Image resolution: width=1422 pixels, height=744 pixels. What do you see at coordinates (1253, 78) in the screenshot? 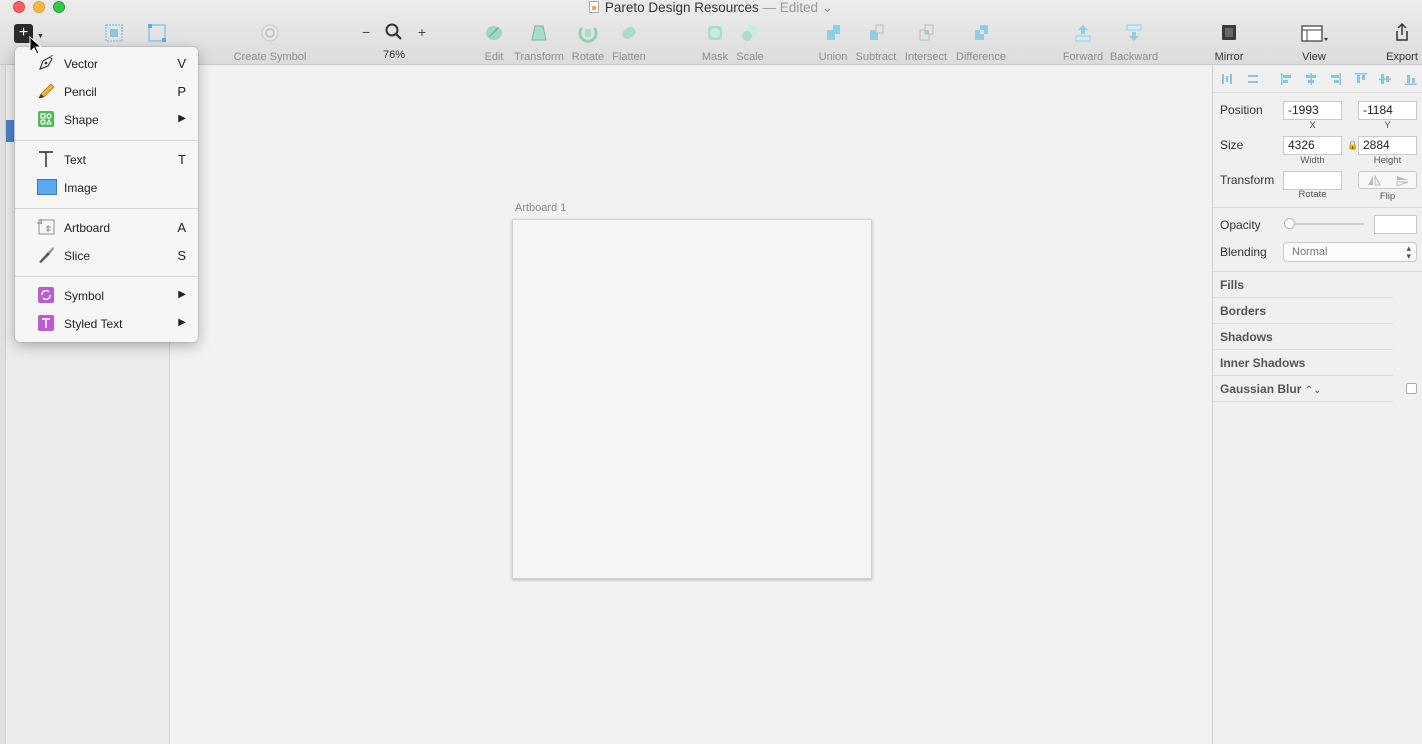
I see `distribute-vertical-icon` at bounding box center [1253, 78].